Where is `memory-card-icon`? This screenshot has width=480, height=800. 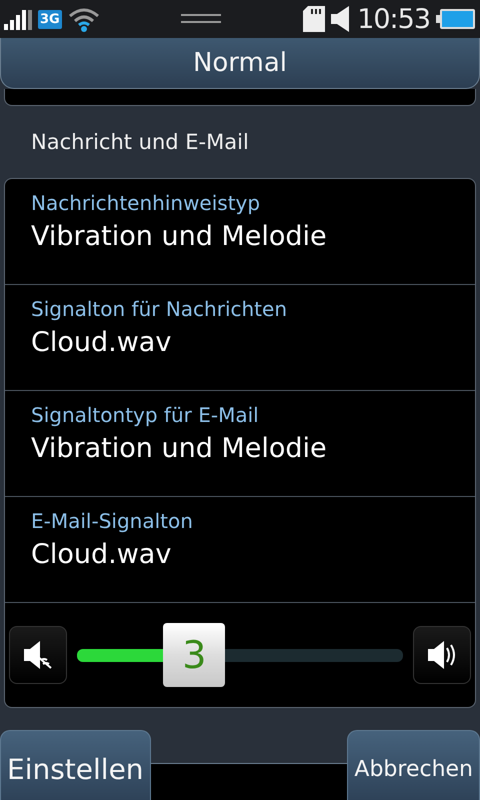 memory-card-icon is located at coordinates (314, 19).